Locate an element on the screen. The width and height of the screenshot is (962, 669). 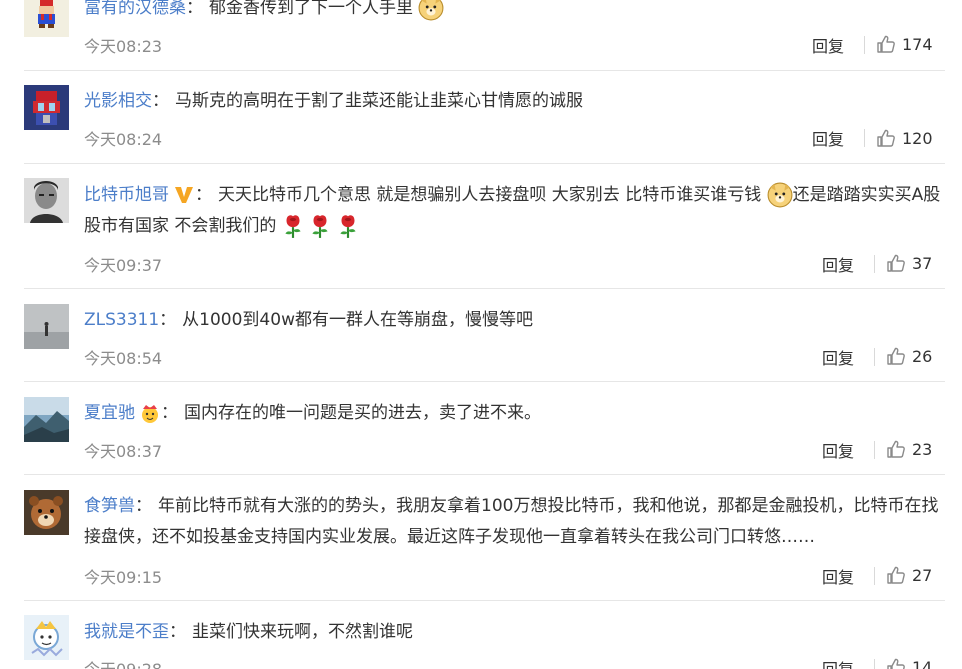
username-link: 比特币旭哥 is located at coordinates (126, 195).